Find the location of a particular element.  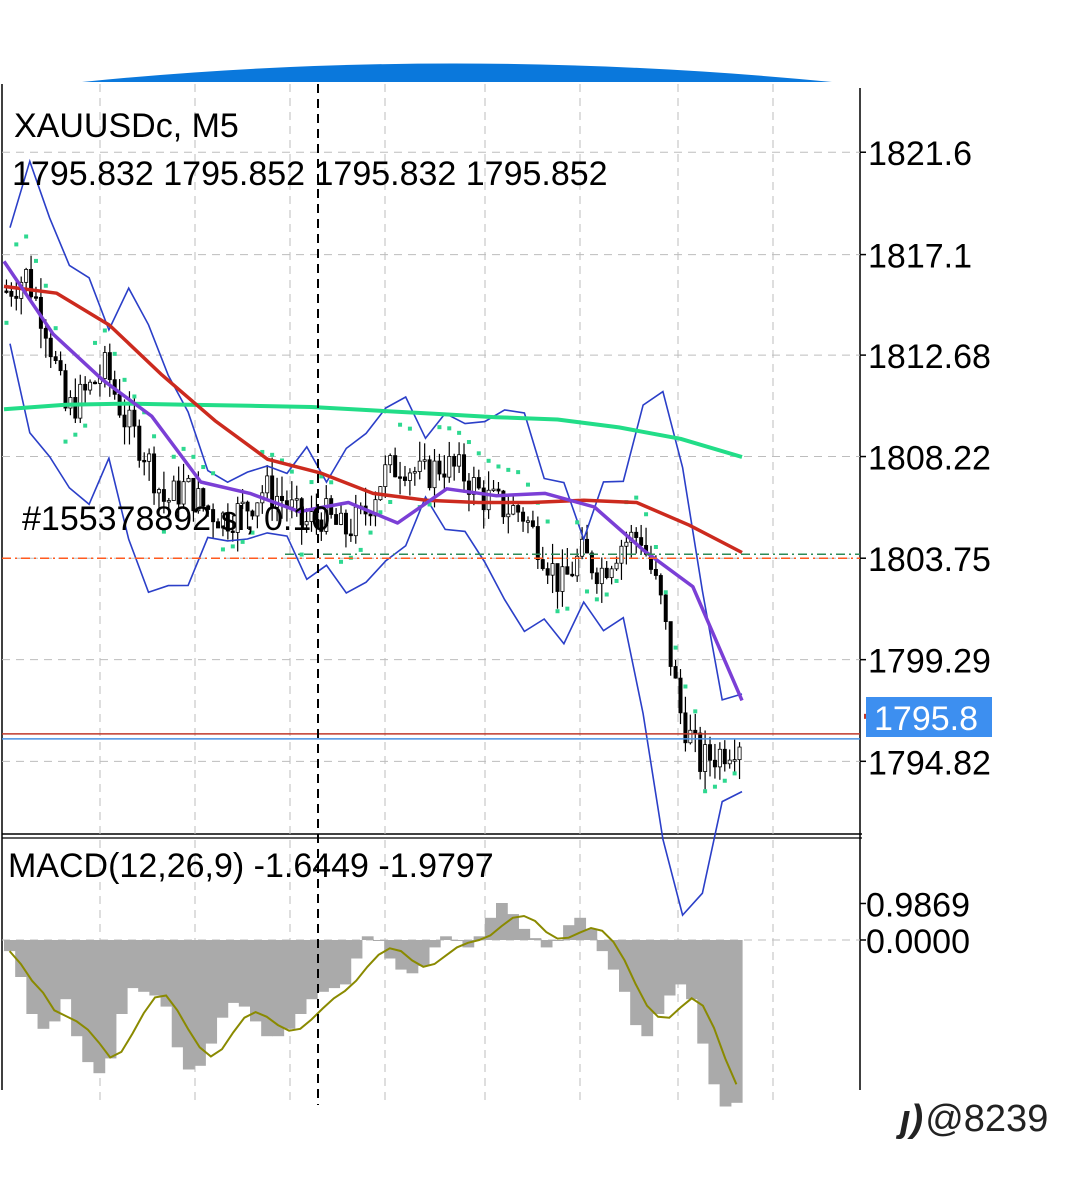

macd-panel is located at coordinates (431, 1005).